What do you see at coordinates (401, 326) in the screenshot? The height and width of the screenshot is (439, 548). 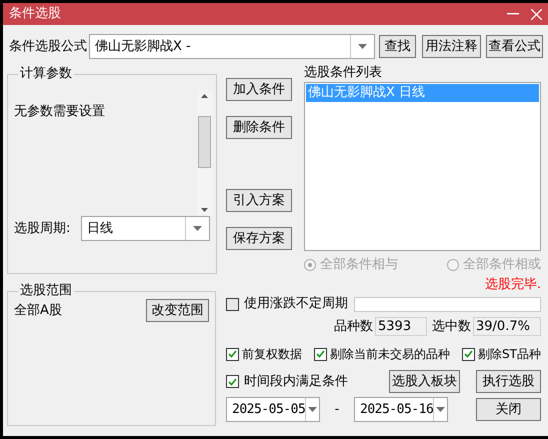 I see `stat-value: 5393` at bounding box center [401, 326].